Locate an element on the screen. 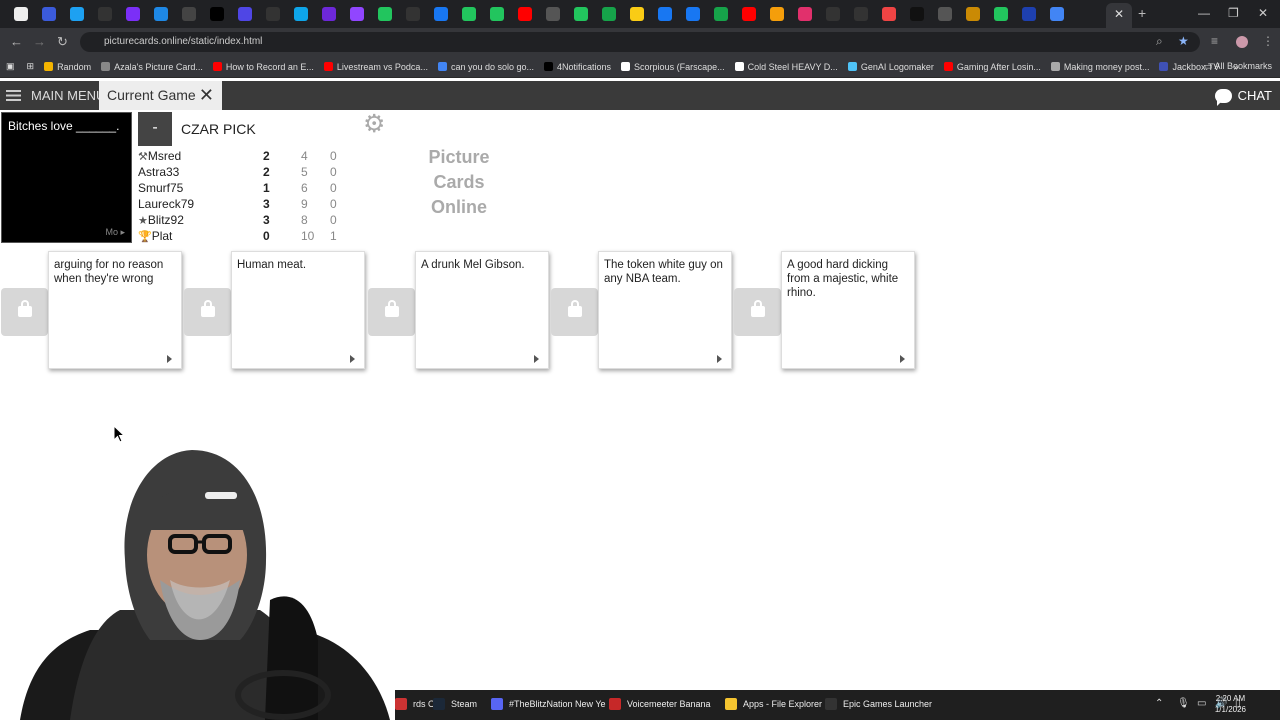  microphone-icon: 🎙 is located at coordinates (1183, 703).